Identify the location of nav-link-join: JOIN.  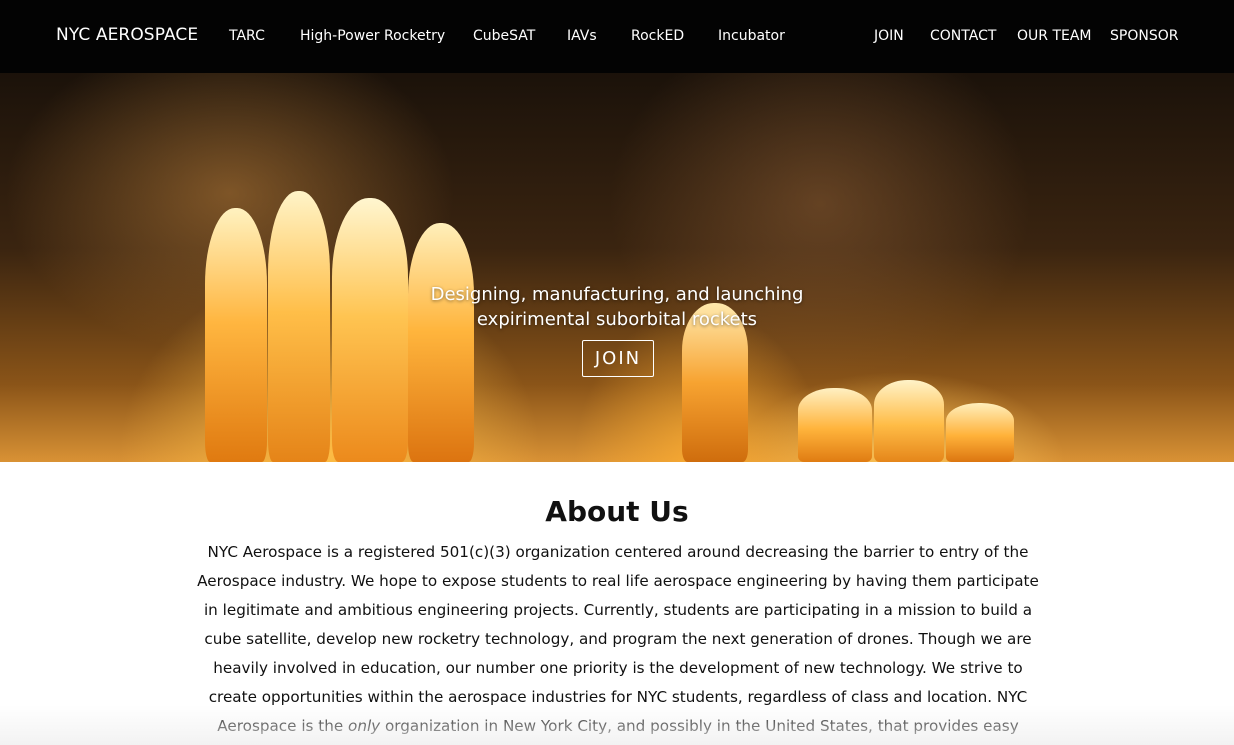
(889, 36).